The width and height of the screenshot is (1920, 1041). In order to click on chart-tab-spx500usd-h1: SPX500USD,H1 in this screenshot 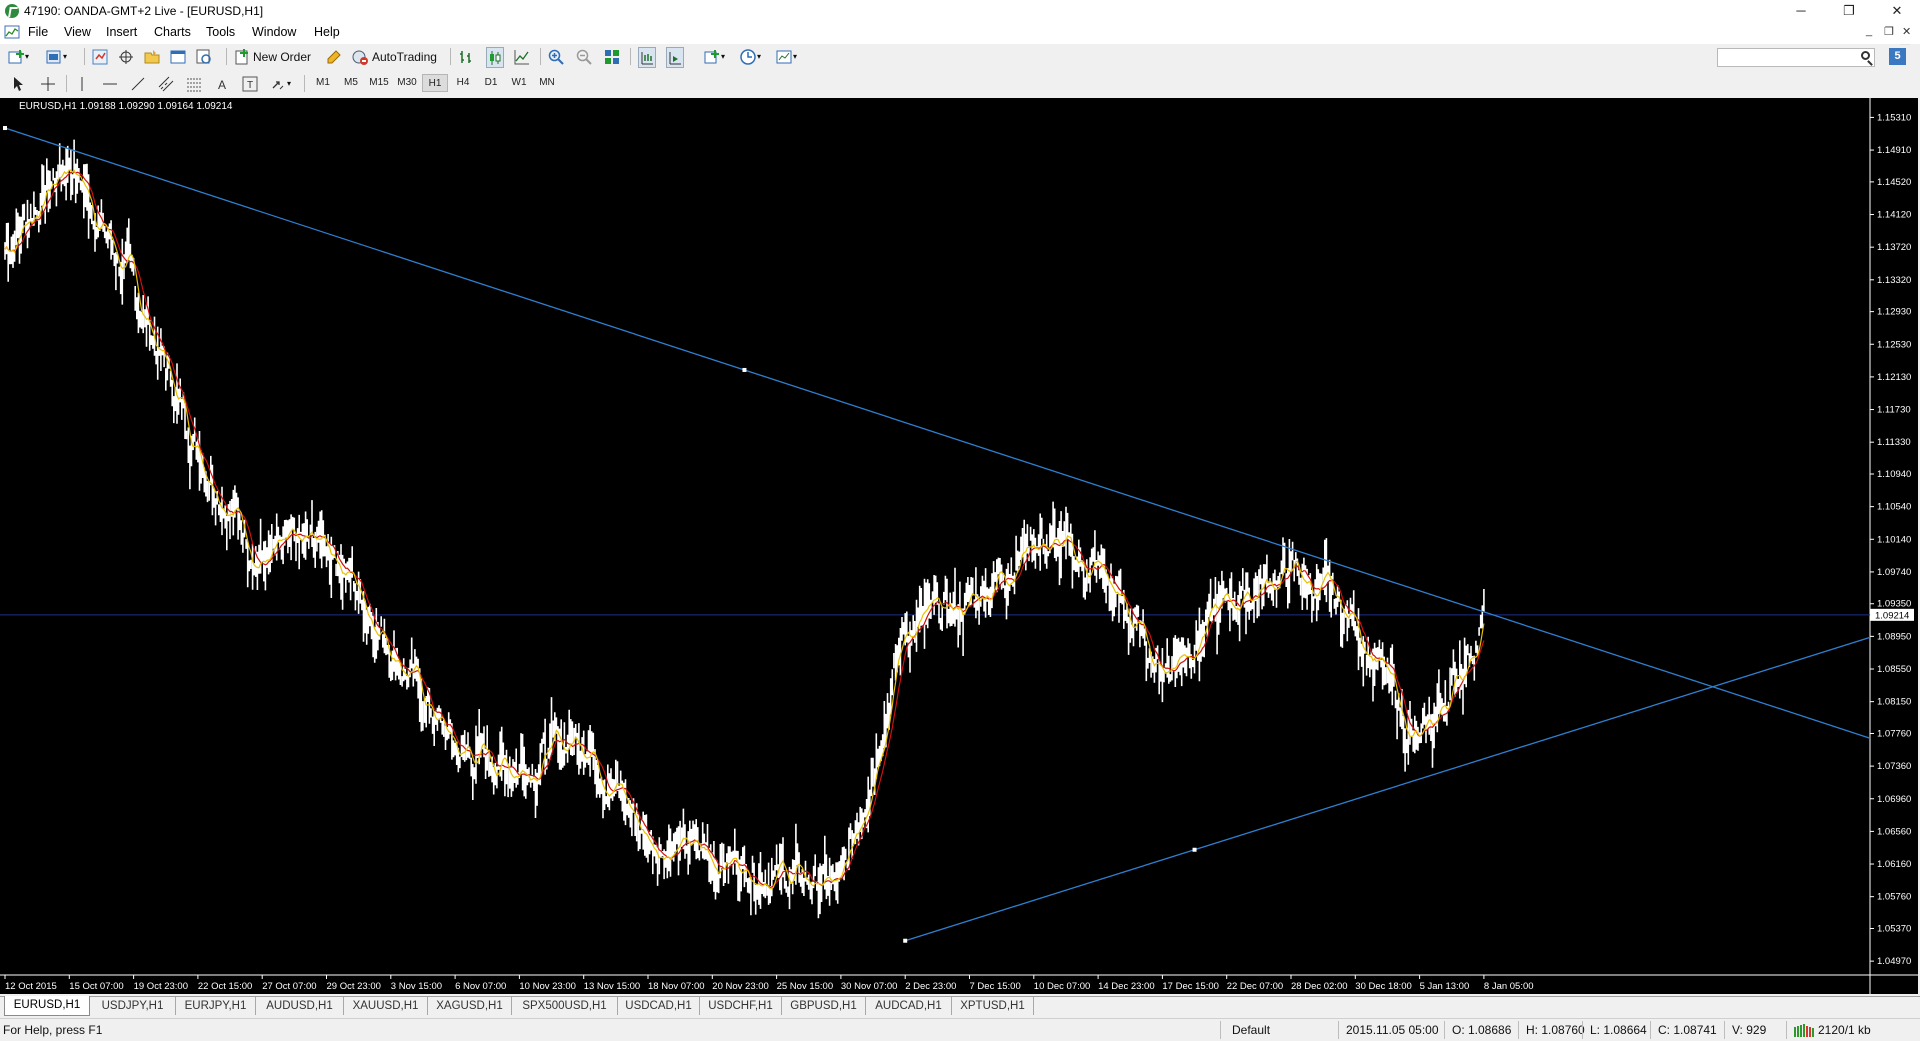, I will do `click(565, 1006)`.